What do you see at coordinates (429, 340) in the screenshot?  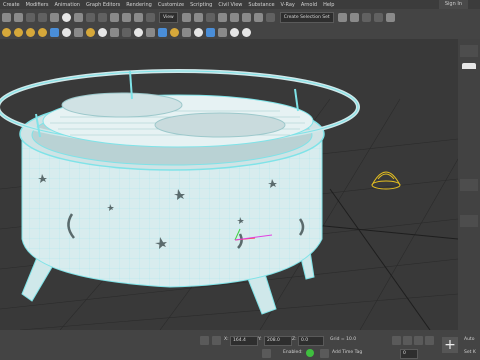 I see `next-frame-icon` at bounding box center [429, 340].